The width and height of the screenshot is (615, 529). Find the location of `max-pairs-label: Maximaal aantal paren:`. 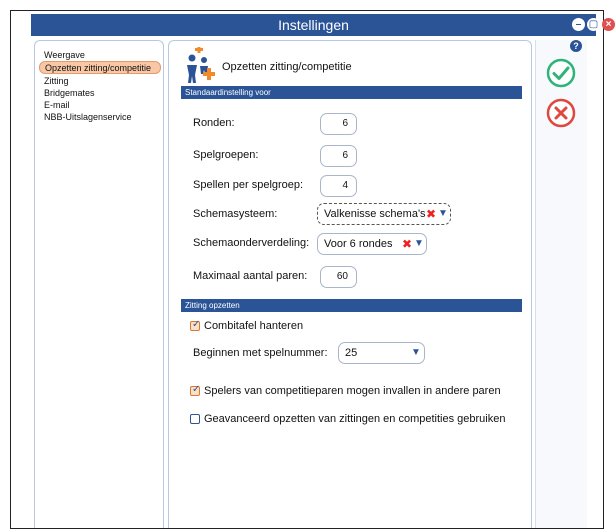

max-pairs-label: Maximaal aantal paren: is located at coordinates (250, 276).